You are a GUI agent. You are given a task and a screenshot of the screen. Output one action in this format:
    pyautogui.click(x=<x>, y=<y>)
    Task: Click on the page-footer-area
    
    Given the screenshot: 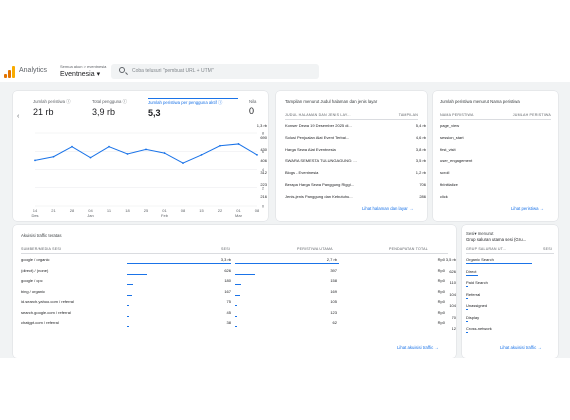 What is the action you would take?
    pyautogui.click(x=285, y=389)
    